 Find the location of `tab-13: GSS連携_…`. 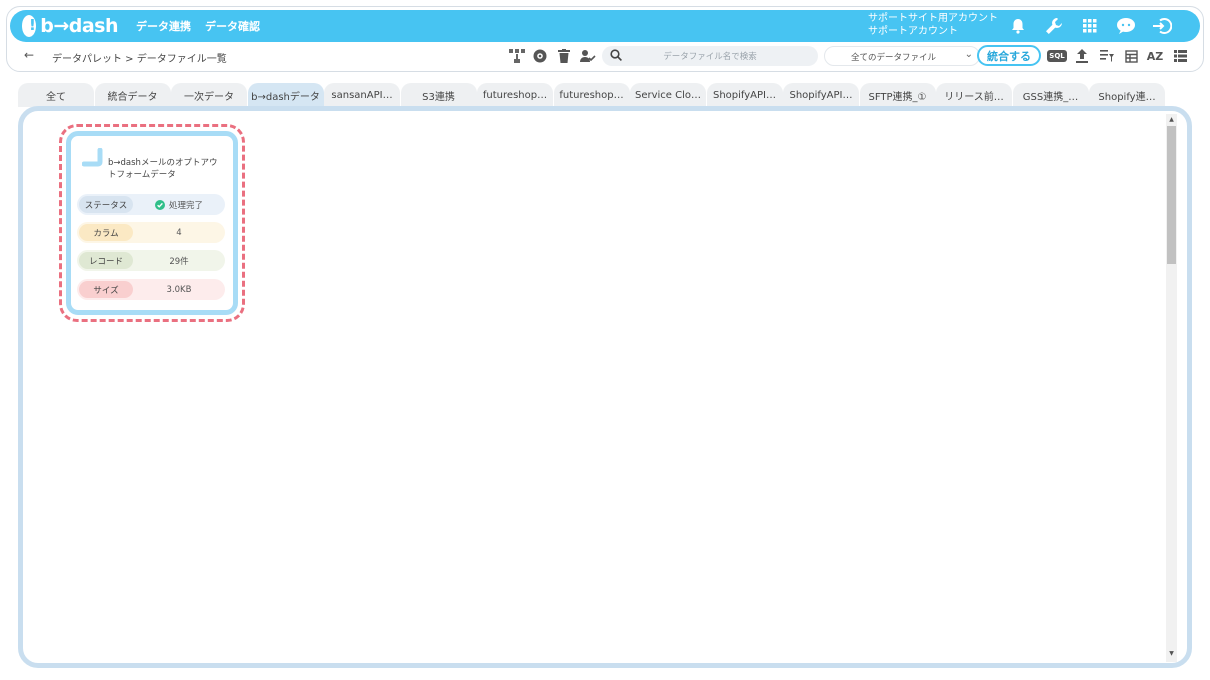

tab-13: GSS連携_… is located at coordinates (1050, 95).